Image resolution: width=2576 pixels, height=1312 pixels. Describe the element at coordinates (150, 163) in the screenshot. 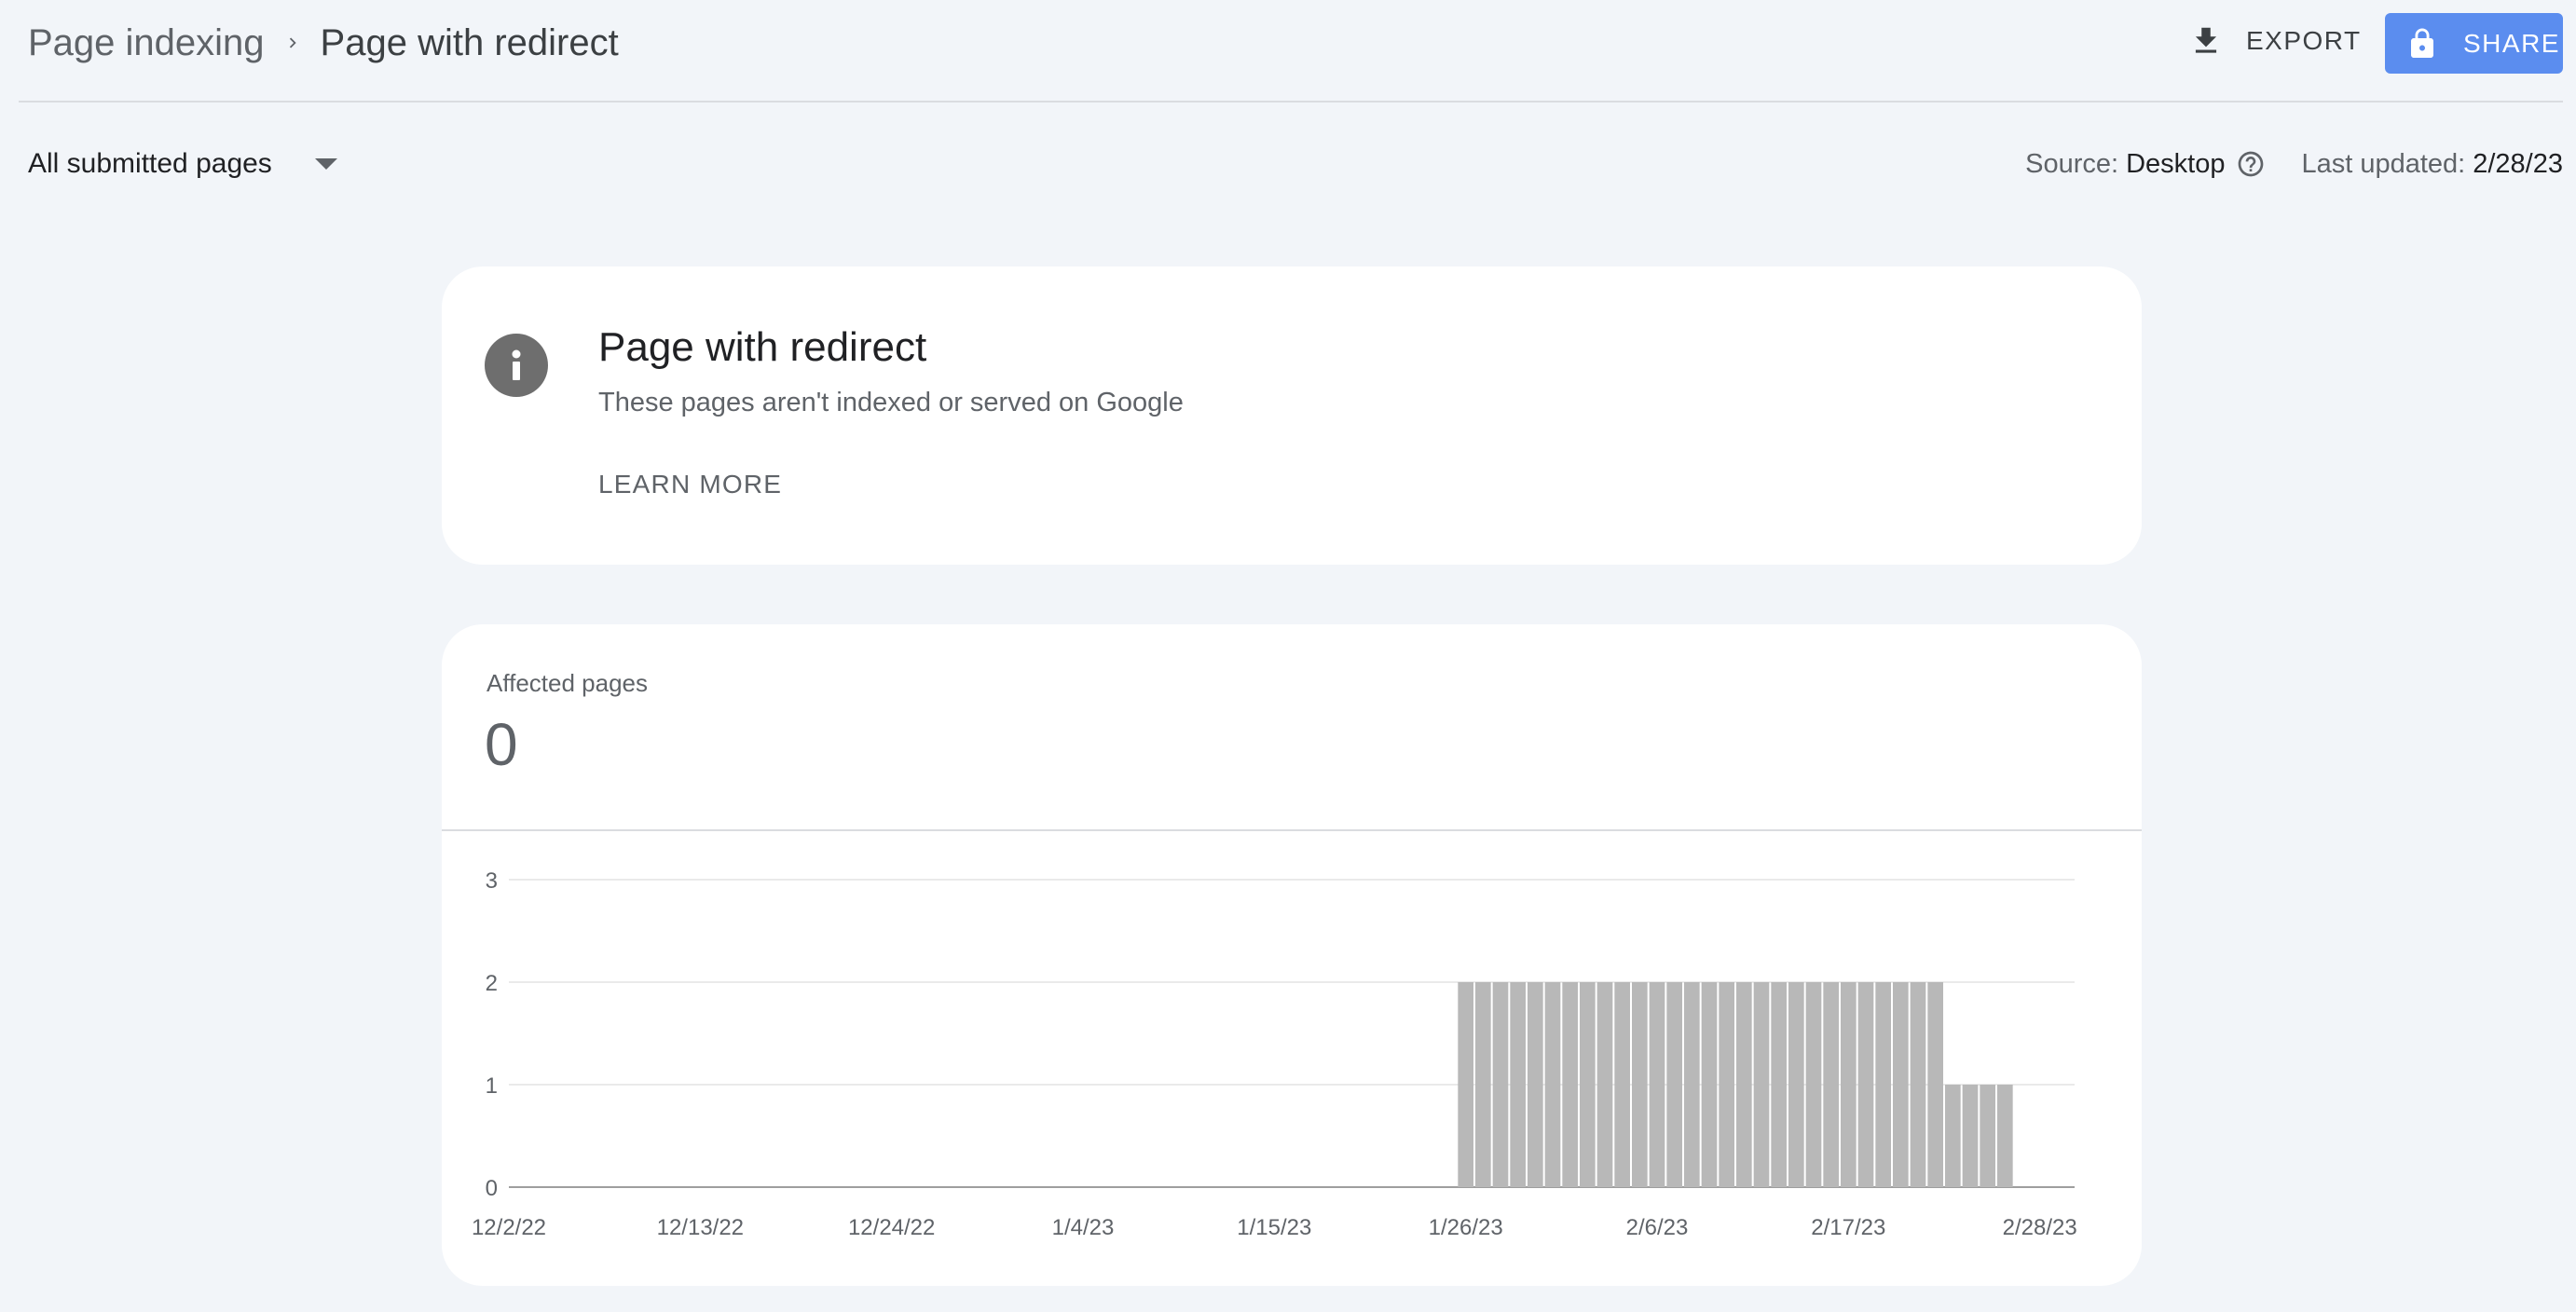

I see `filter-selected-value: All submitted pages` at that location.